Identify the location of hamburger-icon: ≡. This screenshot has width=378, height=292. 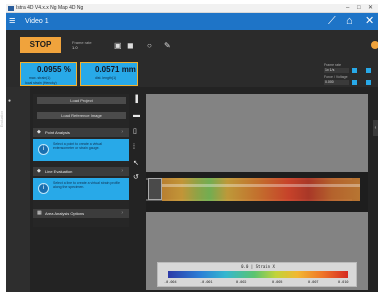
(12, 21).